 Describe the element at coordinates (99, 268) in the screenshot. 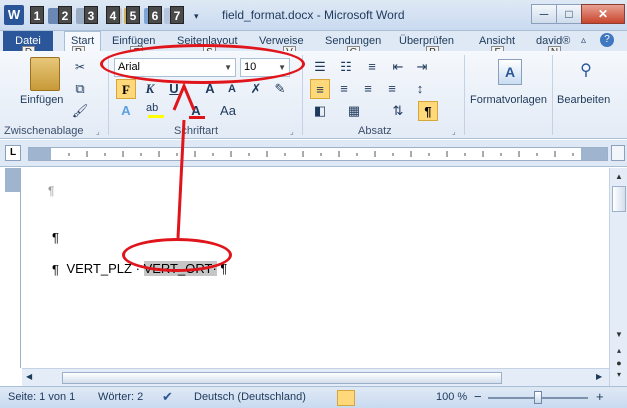

I see `field-vert-plz: VERT_PLZ` at that location.